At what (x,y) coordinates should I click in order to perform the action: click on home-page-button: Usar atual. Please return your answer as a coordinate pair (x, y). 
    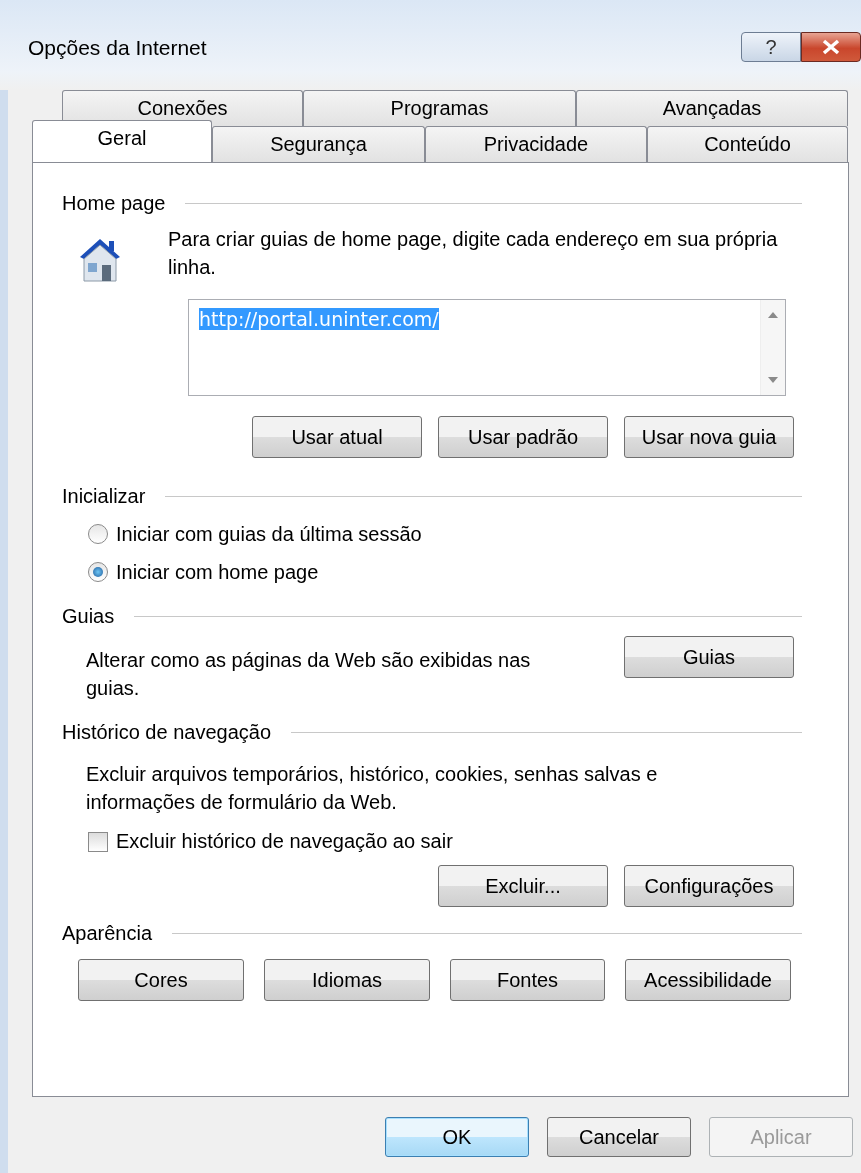
    Looking at the image, I should click on (337, 437).